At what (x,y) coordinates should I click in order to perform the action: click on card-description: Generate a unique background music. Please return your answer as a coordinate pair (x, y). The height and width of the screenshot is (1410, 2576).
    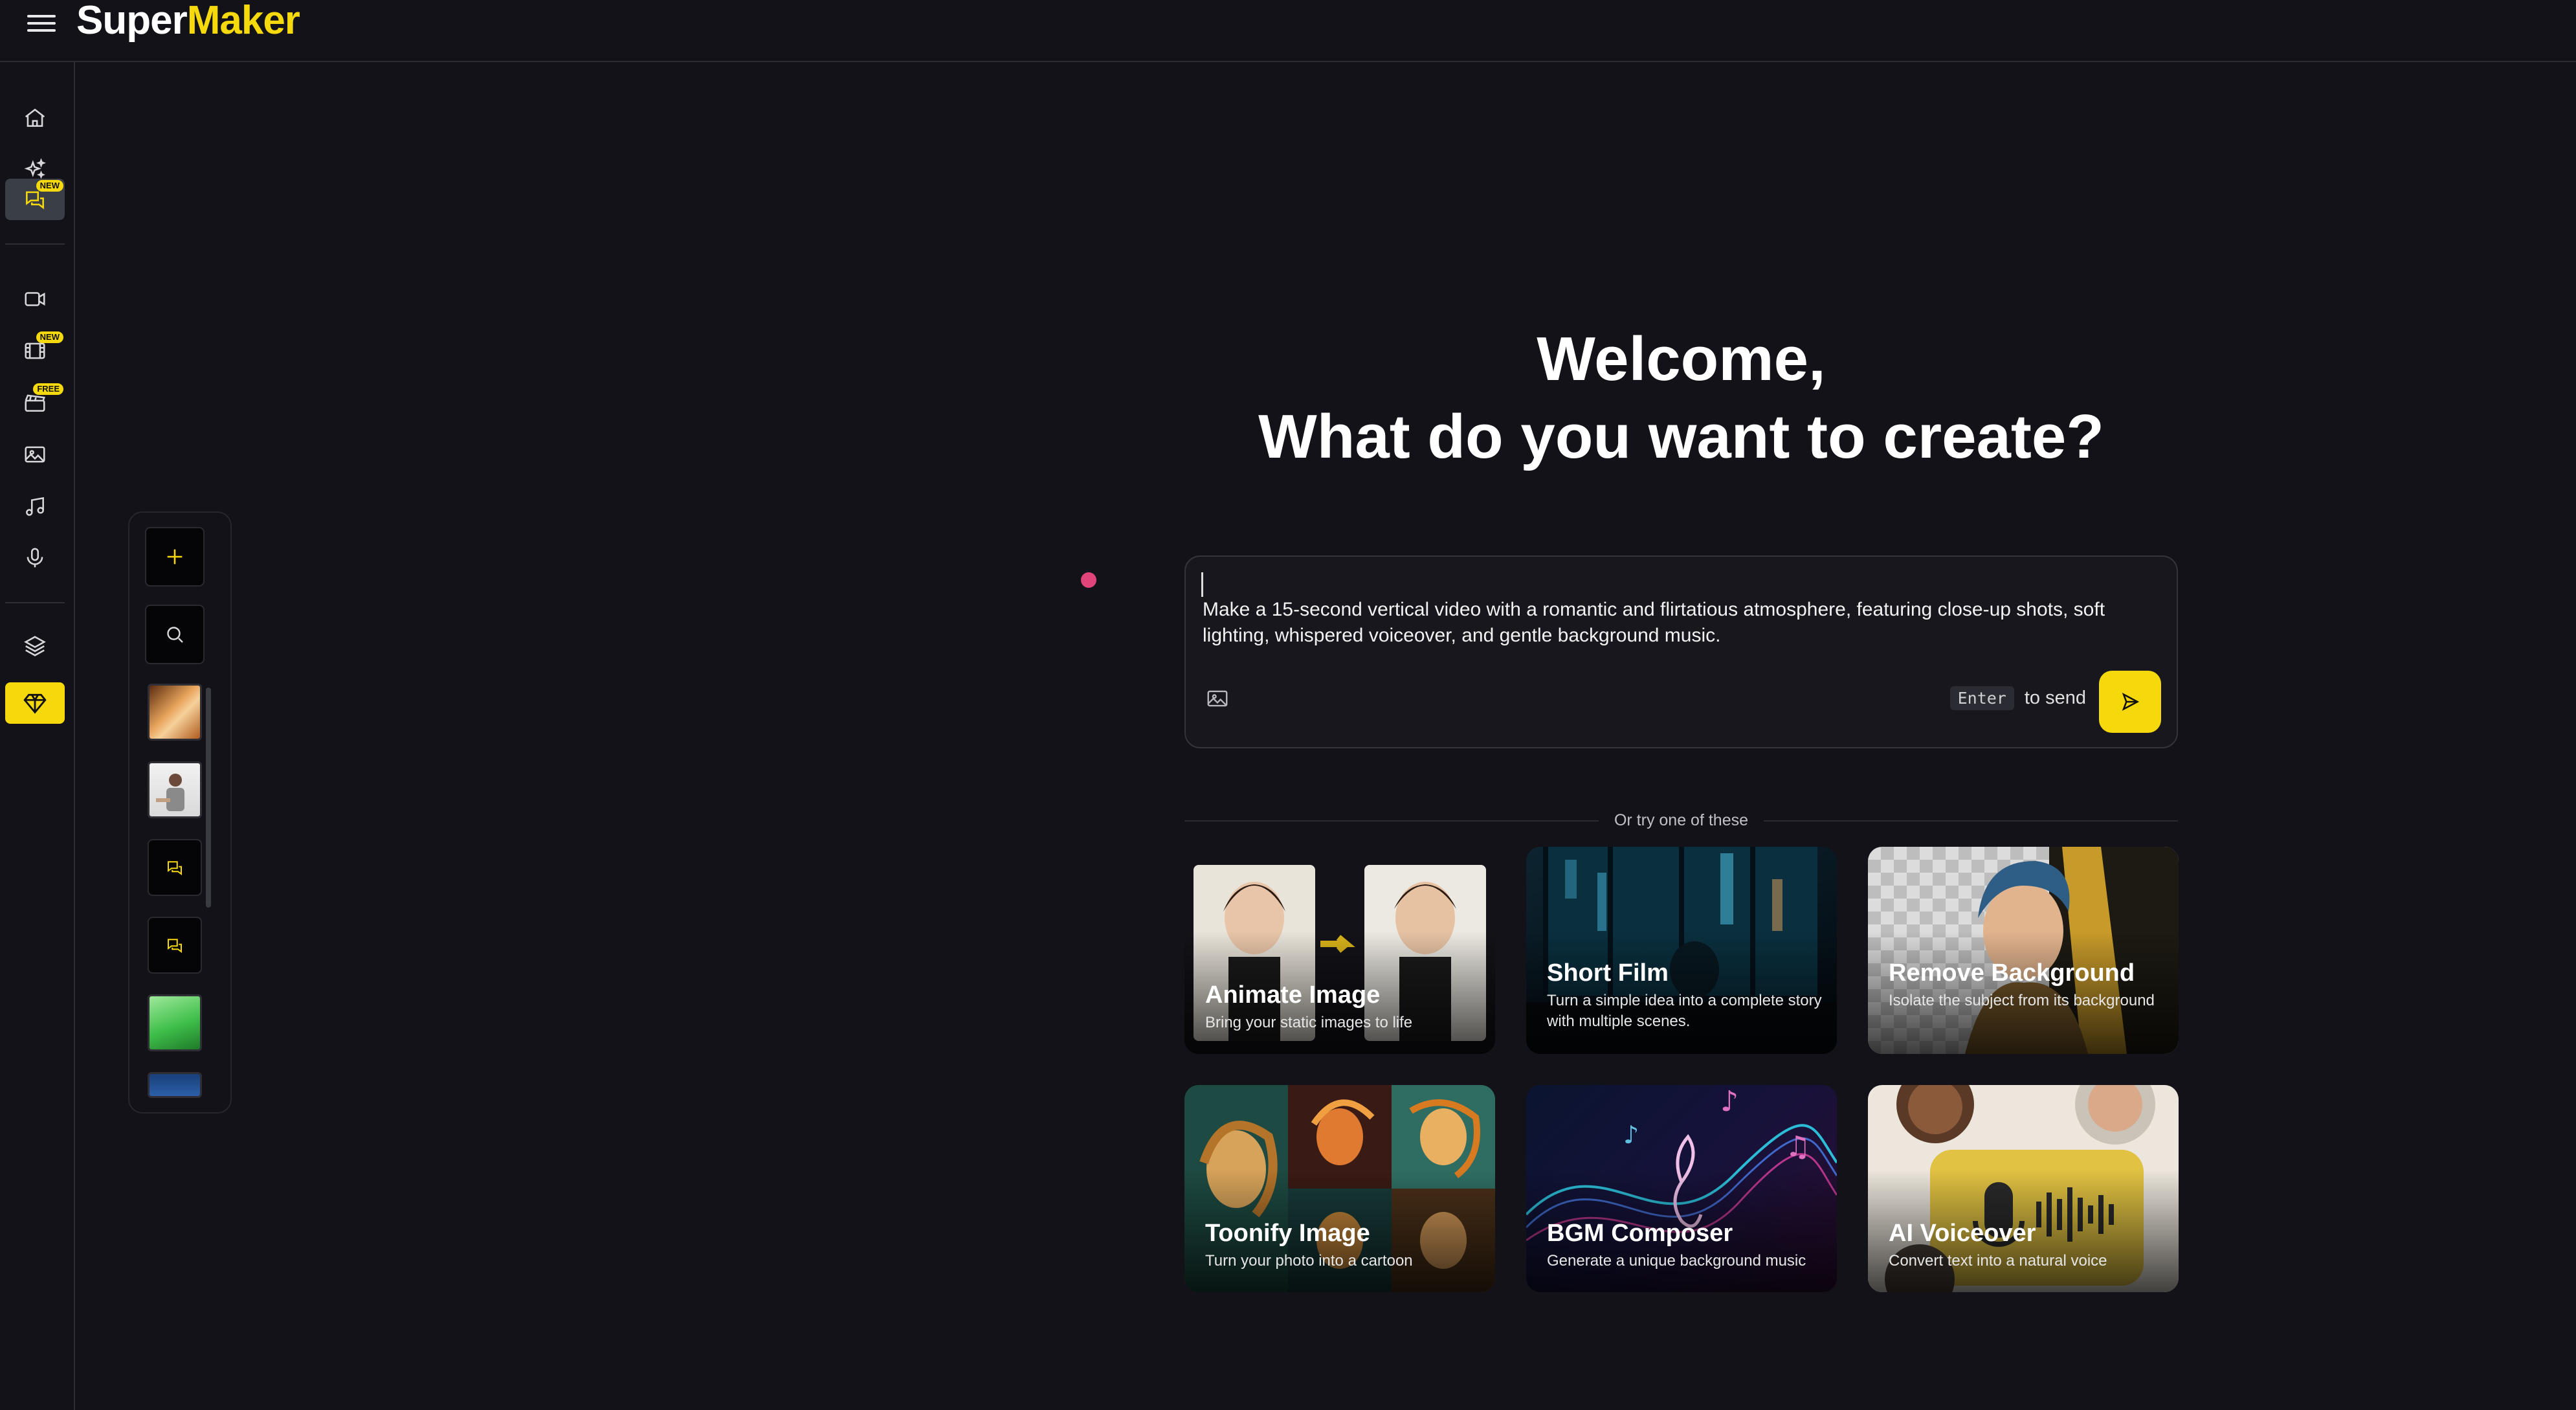
    Looking at the image, I should click on (1676, 1261).